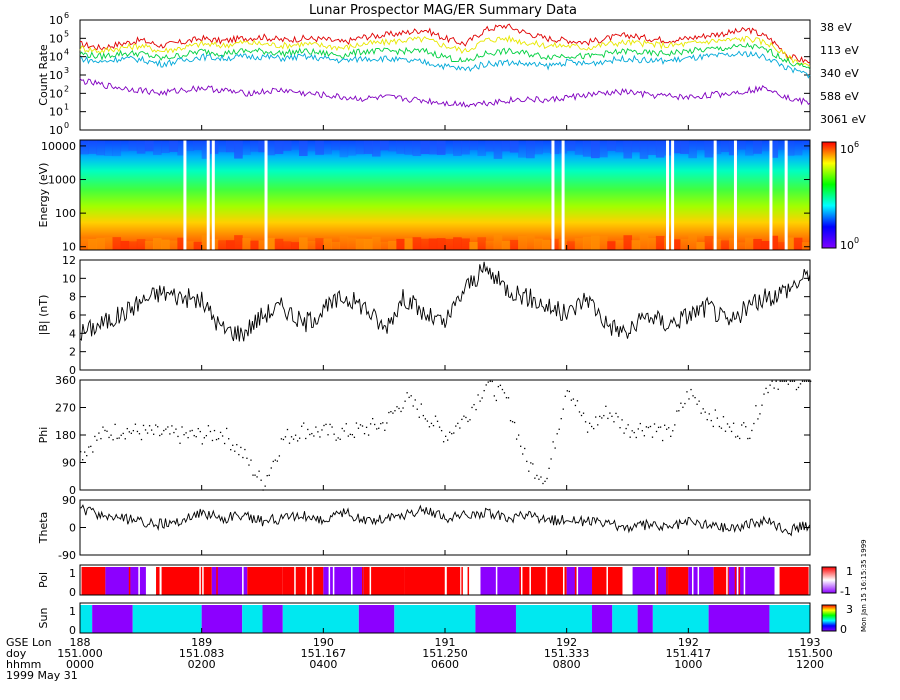 The height and width of the screenshot is (700, 900). What do you see at coordinates (849, 609) in the screenshot?
I see `sun-colorbar-max: 3` at bounding box center [849, 609].